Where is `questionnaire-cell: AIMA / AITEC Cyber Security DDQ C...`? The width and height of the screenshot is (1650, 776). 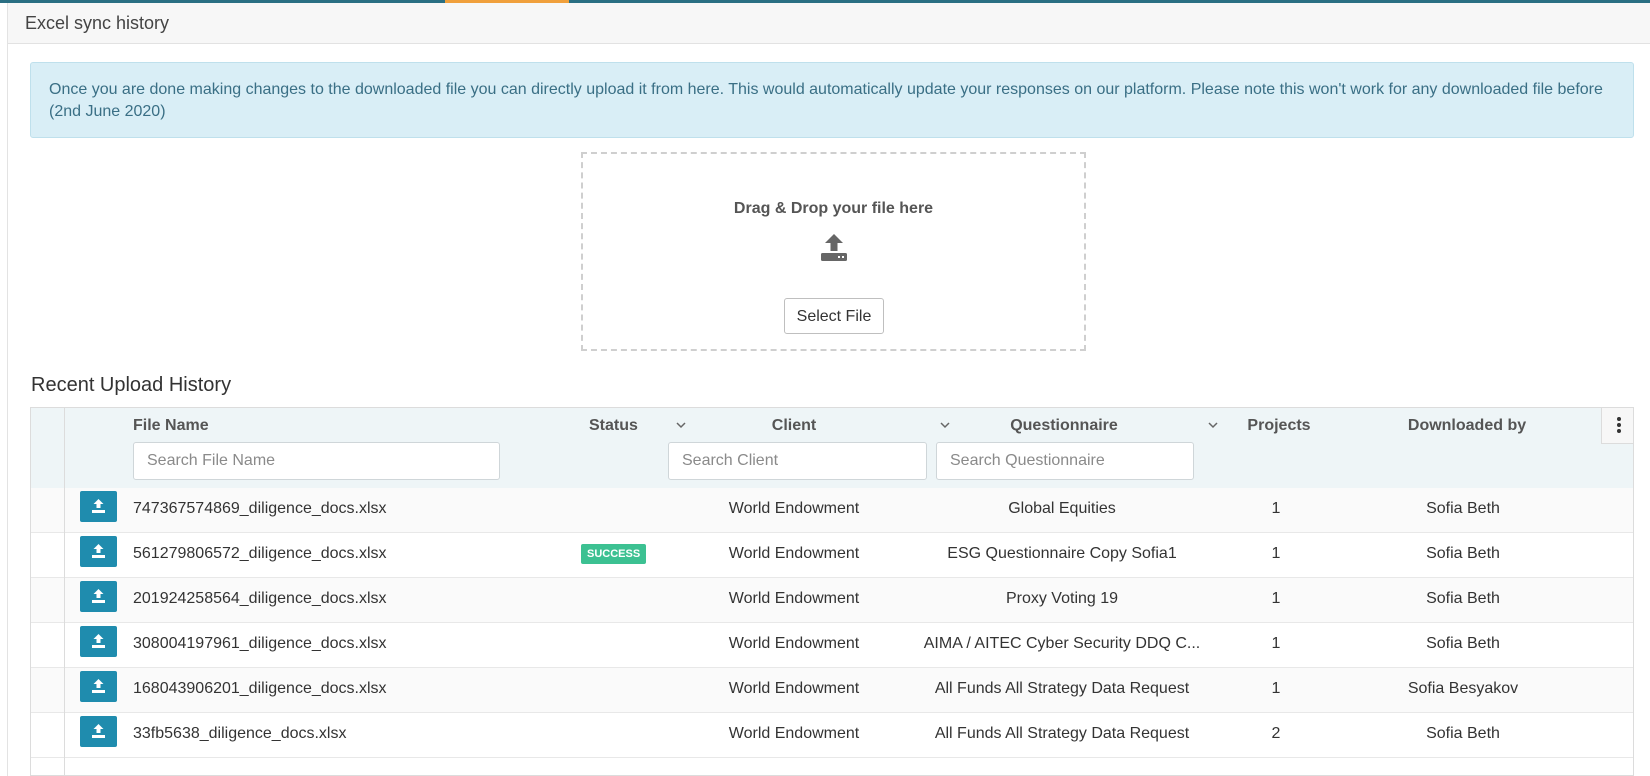 questionnaire-cell: AIMA / AITEC Cyber Security DDQ C... is located at coordinates (1062, 643).